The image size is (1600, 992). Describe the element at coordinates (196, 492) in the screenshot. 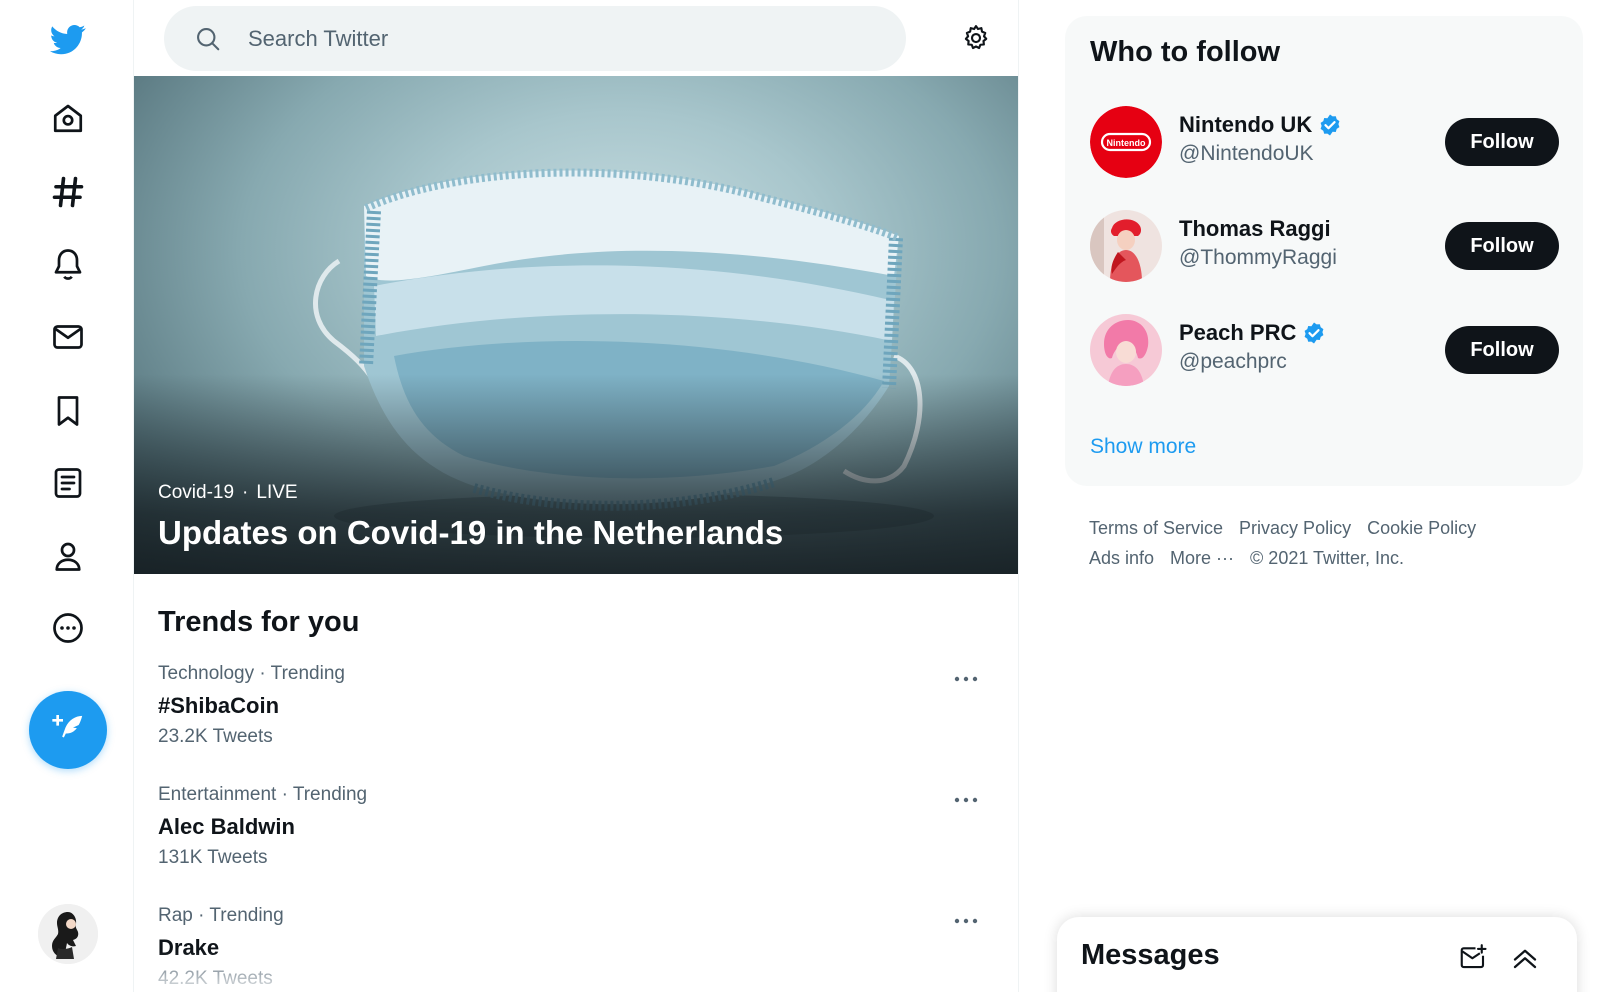

I see `hero-category: Covid-19` at that location.